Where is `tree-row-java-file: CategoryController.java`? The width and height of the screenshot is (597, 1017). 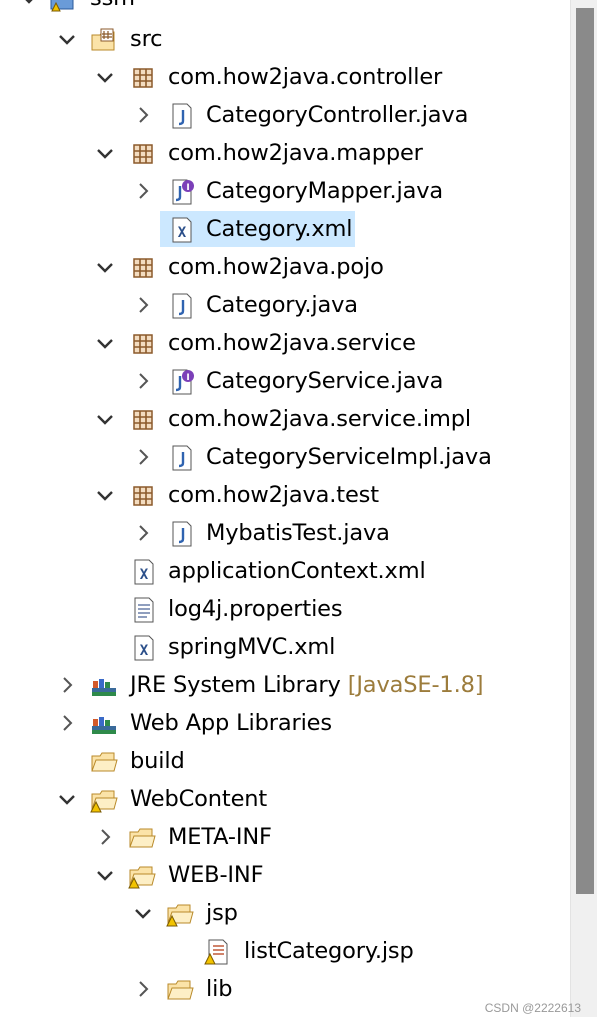 tree-row-java-file: CategoryController.java is located at coordinates (285, 116).